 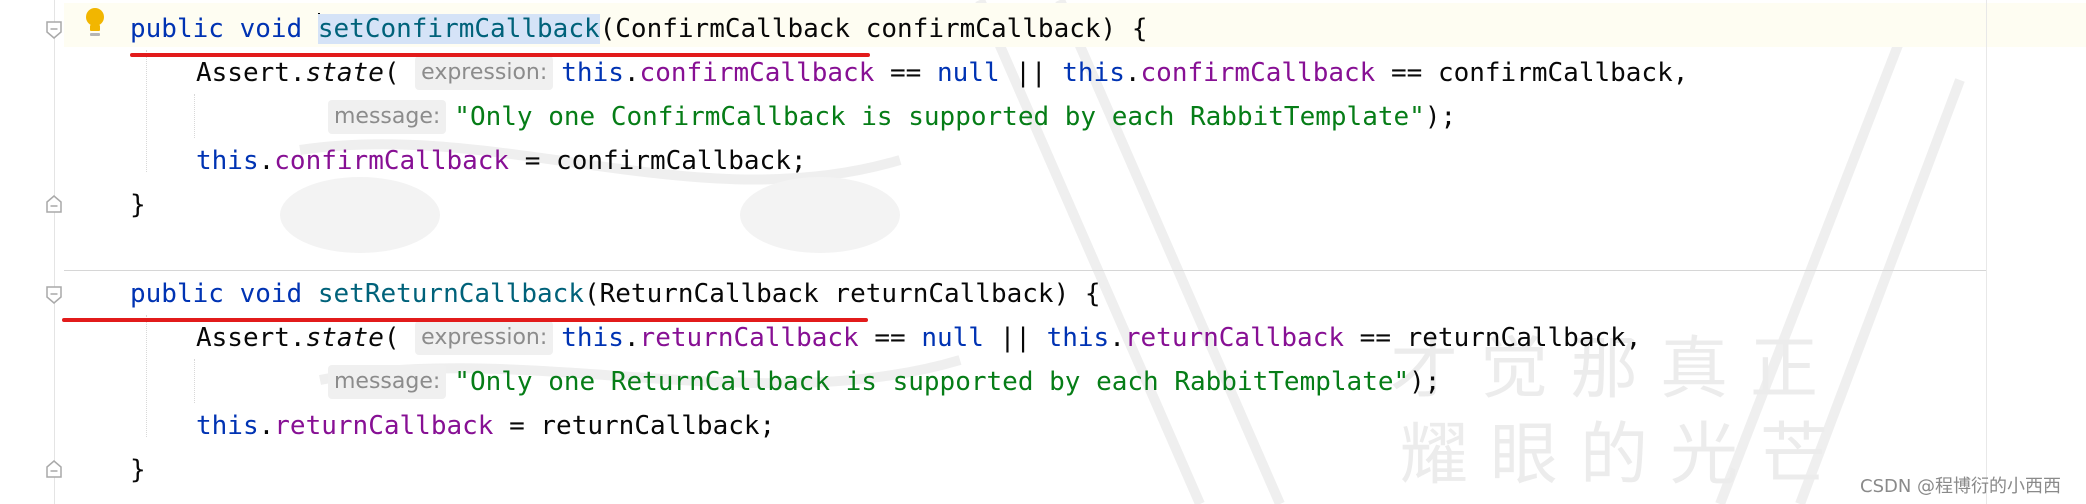 I want to click on code-line-4: this.confirmCallback = confirmCallback;, so click(x=501, y=161).